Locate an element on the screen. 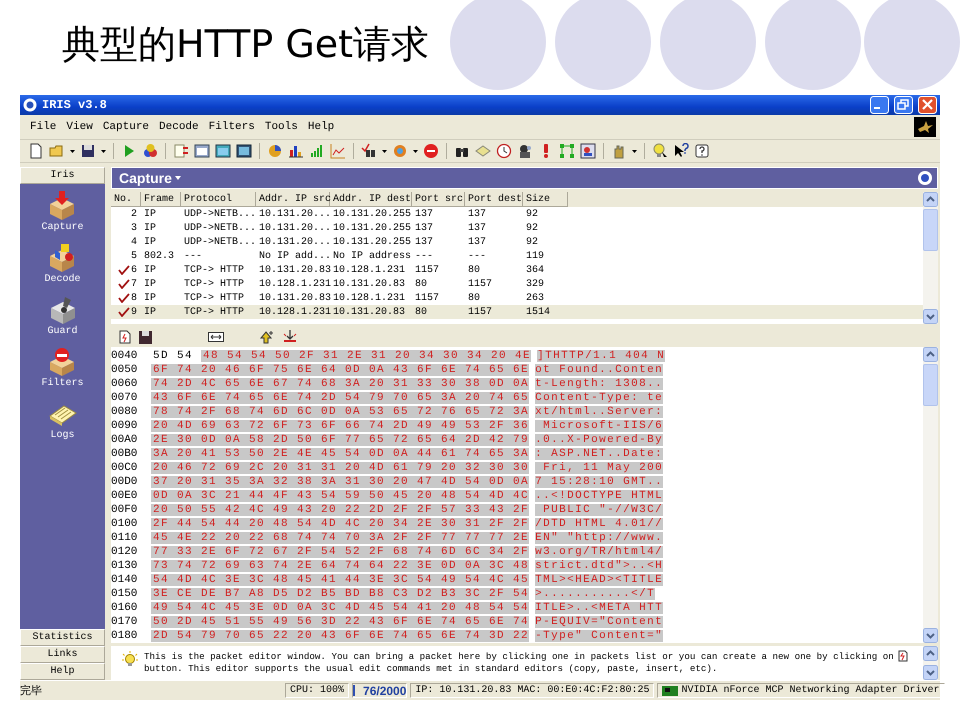 The image size is (960, 720). menu-item: Help is located at coordinates (321, 127).